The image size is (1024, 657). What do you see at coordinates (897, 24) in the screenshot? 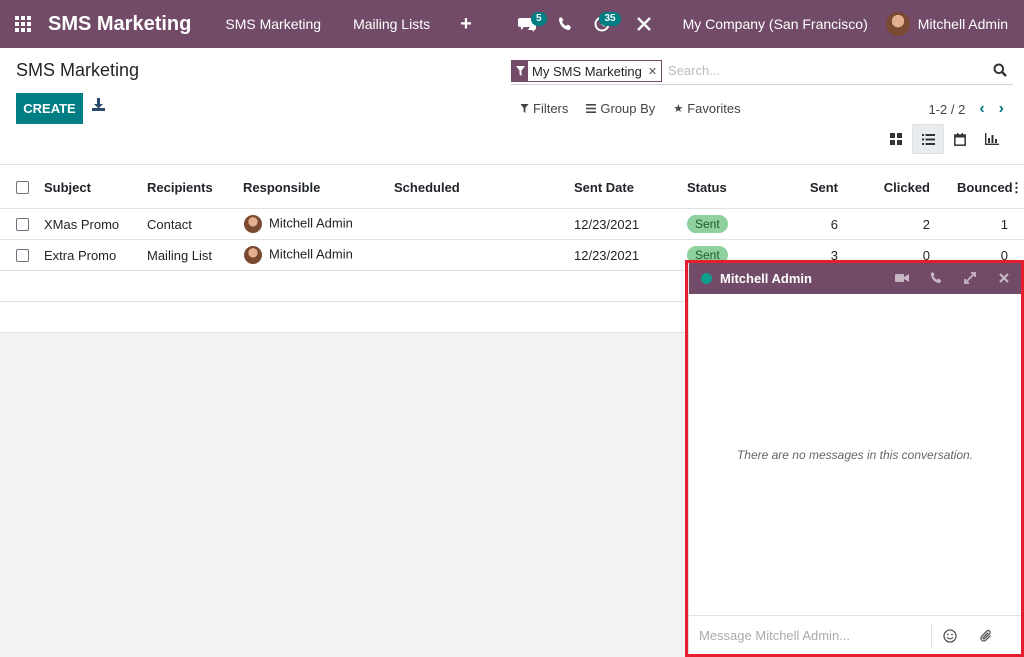
I see `user-avatar` at bounding box center [897, 24].